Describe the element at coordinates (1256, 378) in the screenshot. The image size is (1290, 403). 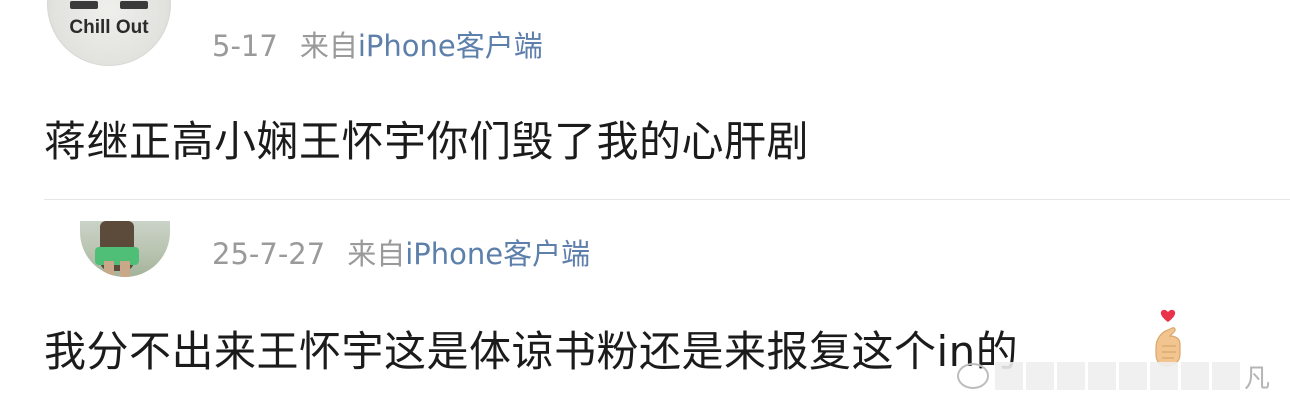
I see `watermark-text: 凡` at that location.